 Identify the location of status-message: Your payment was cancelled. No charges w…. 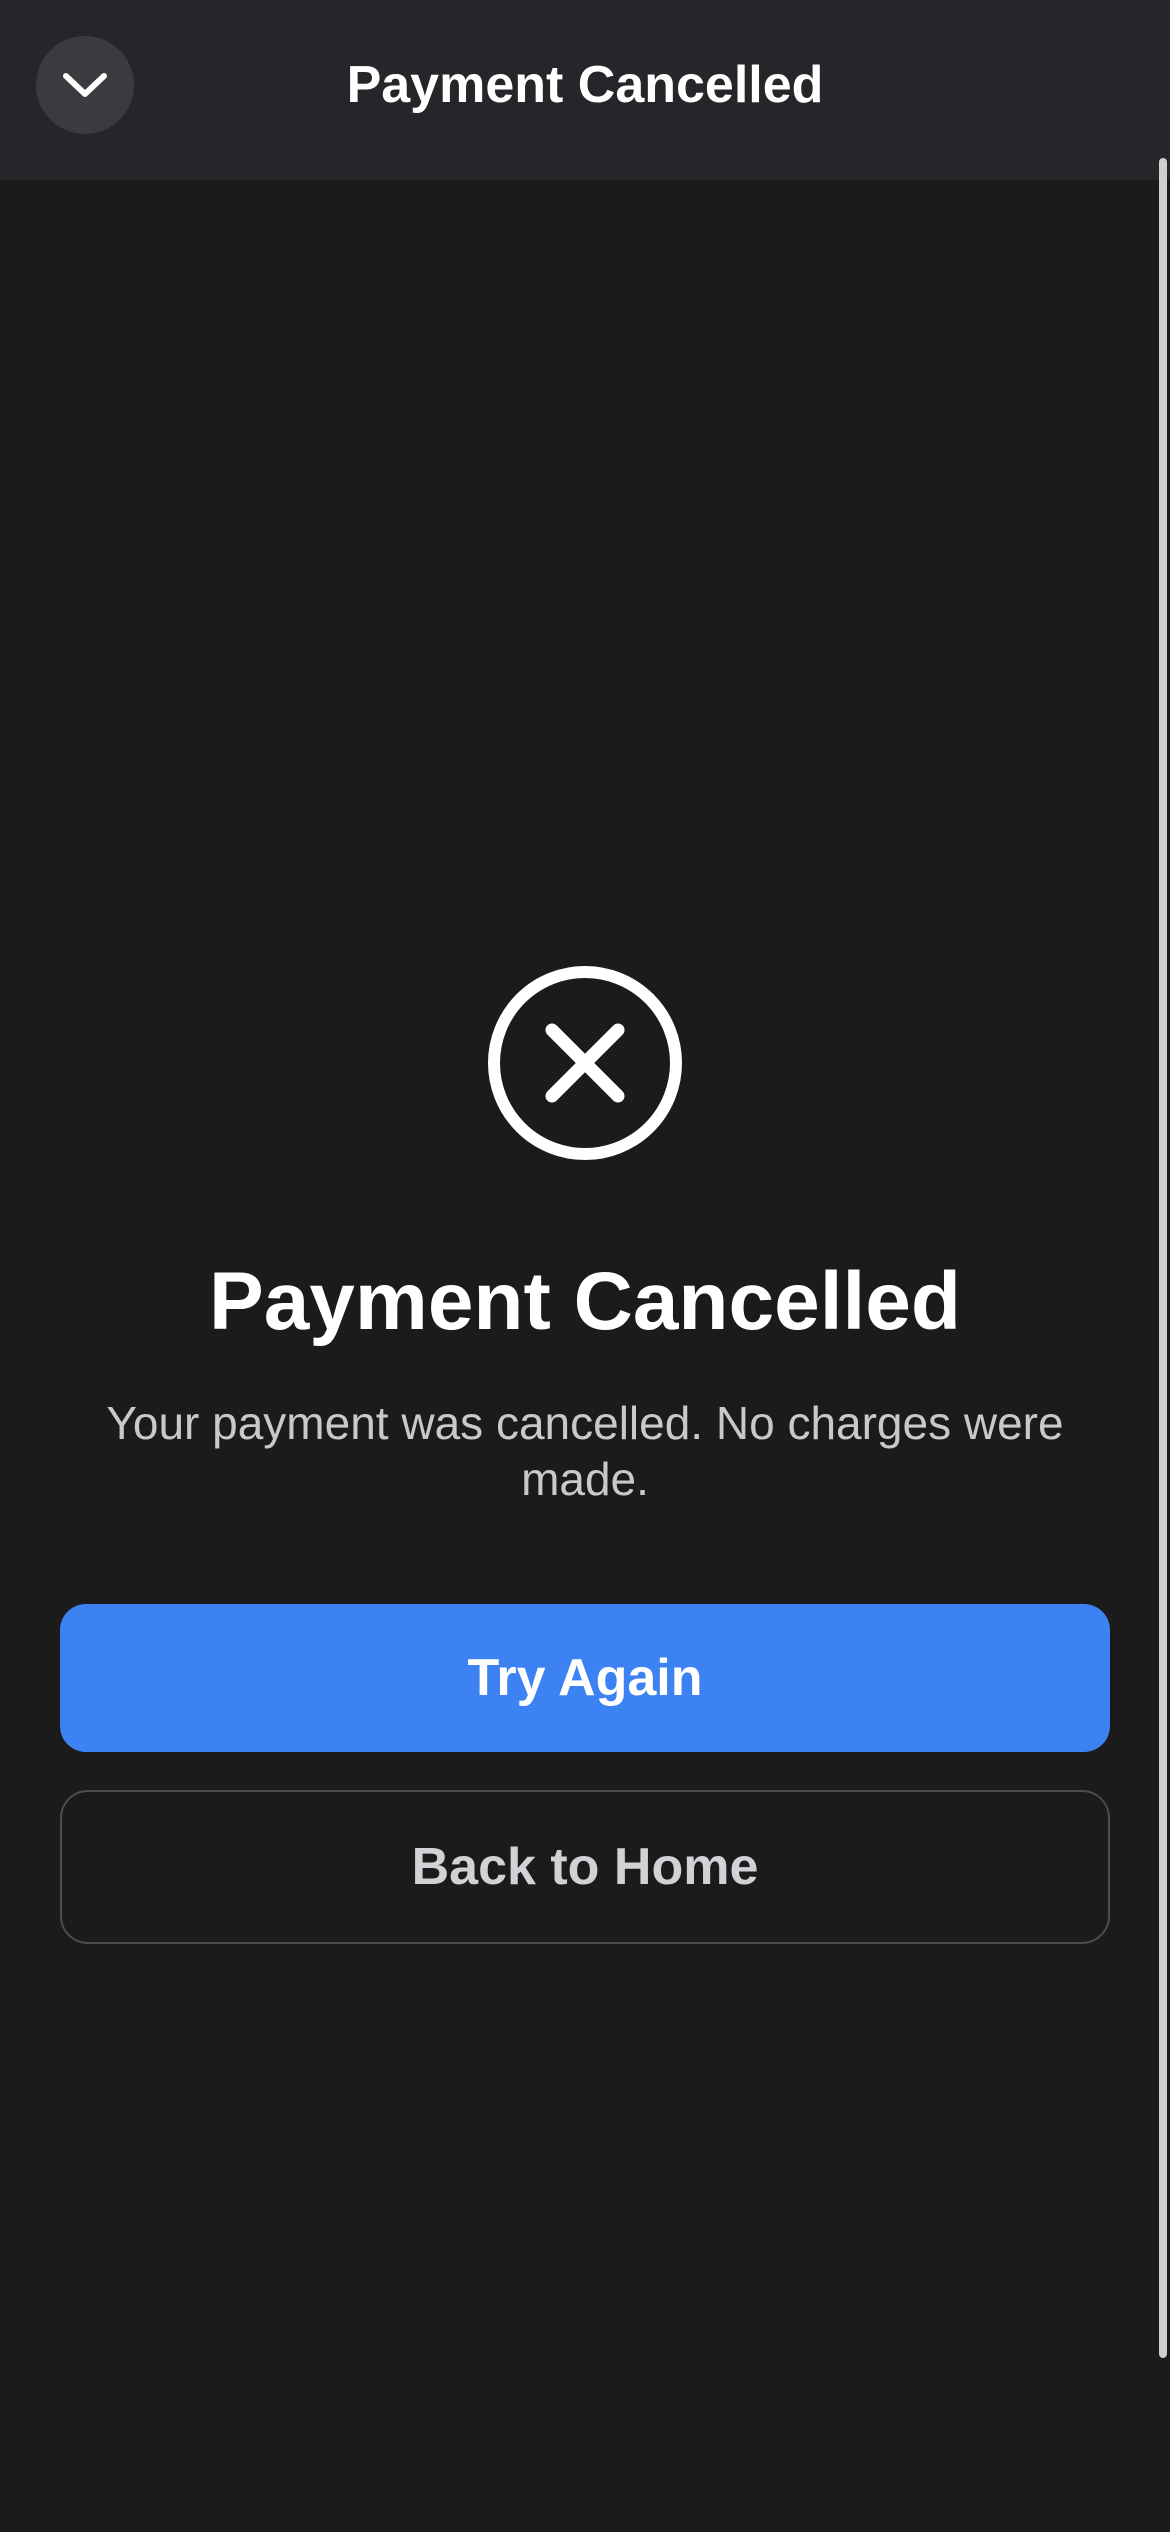
(585, 1451).